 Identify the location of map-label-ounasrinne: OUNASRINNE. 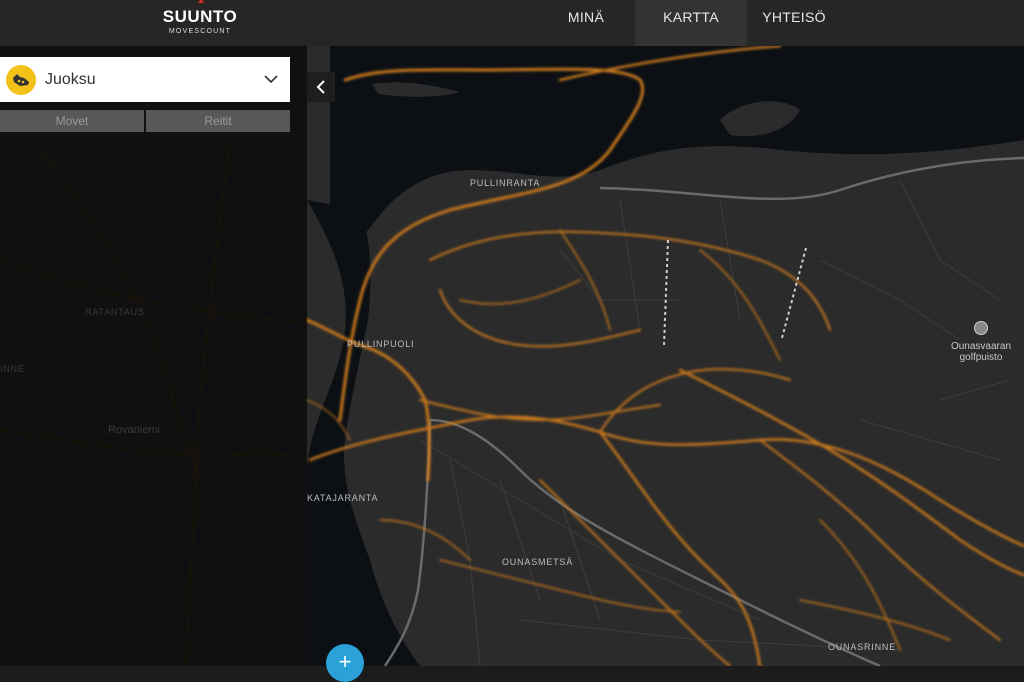
(862, 647).